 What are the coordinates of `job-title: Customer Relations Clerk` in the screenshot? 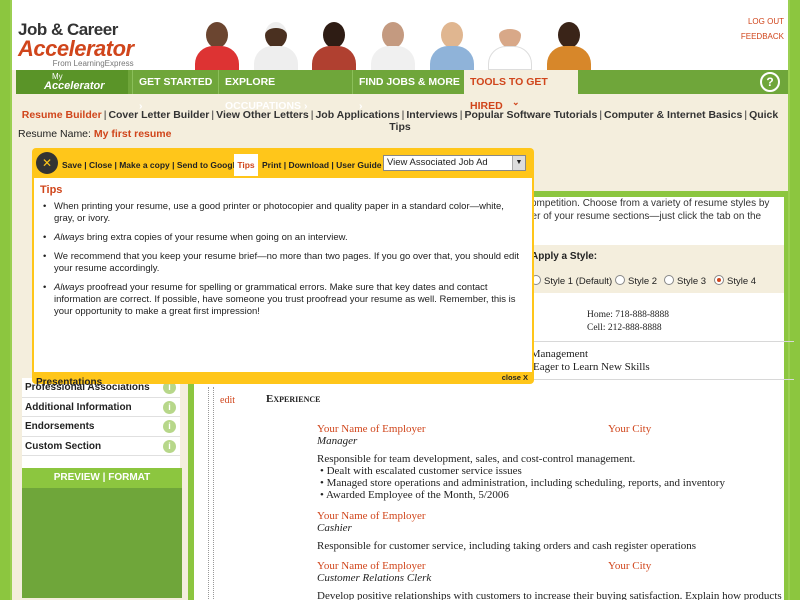 It's located at (374, 578).